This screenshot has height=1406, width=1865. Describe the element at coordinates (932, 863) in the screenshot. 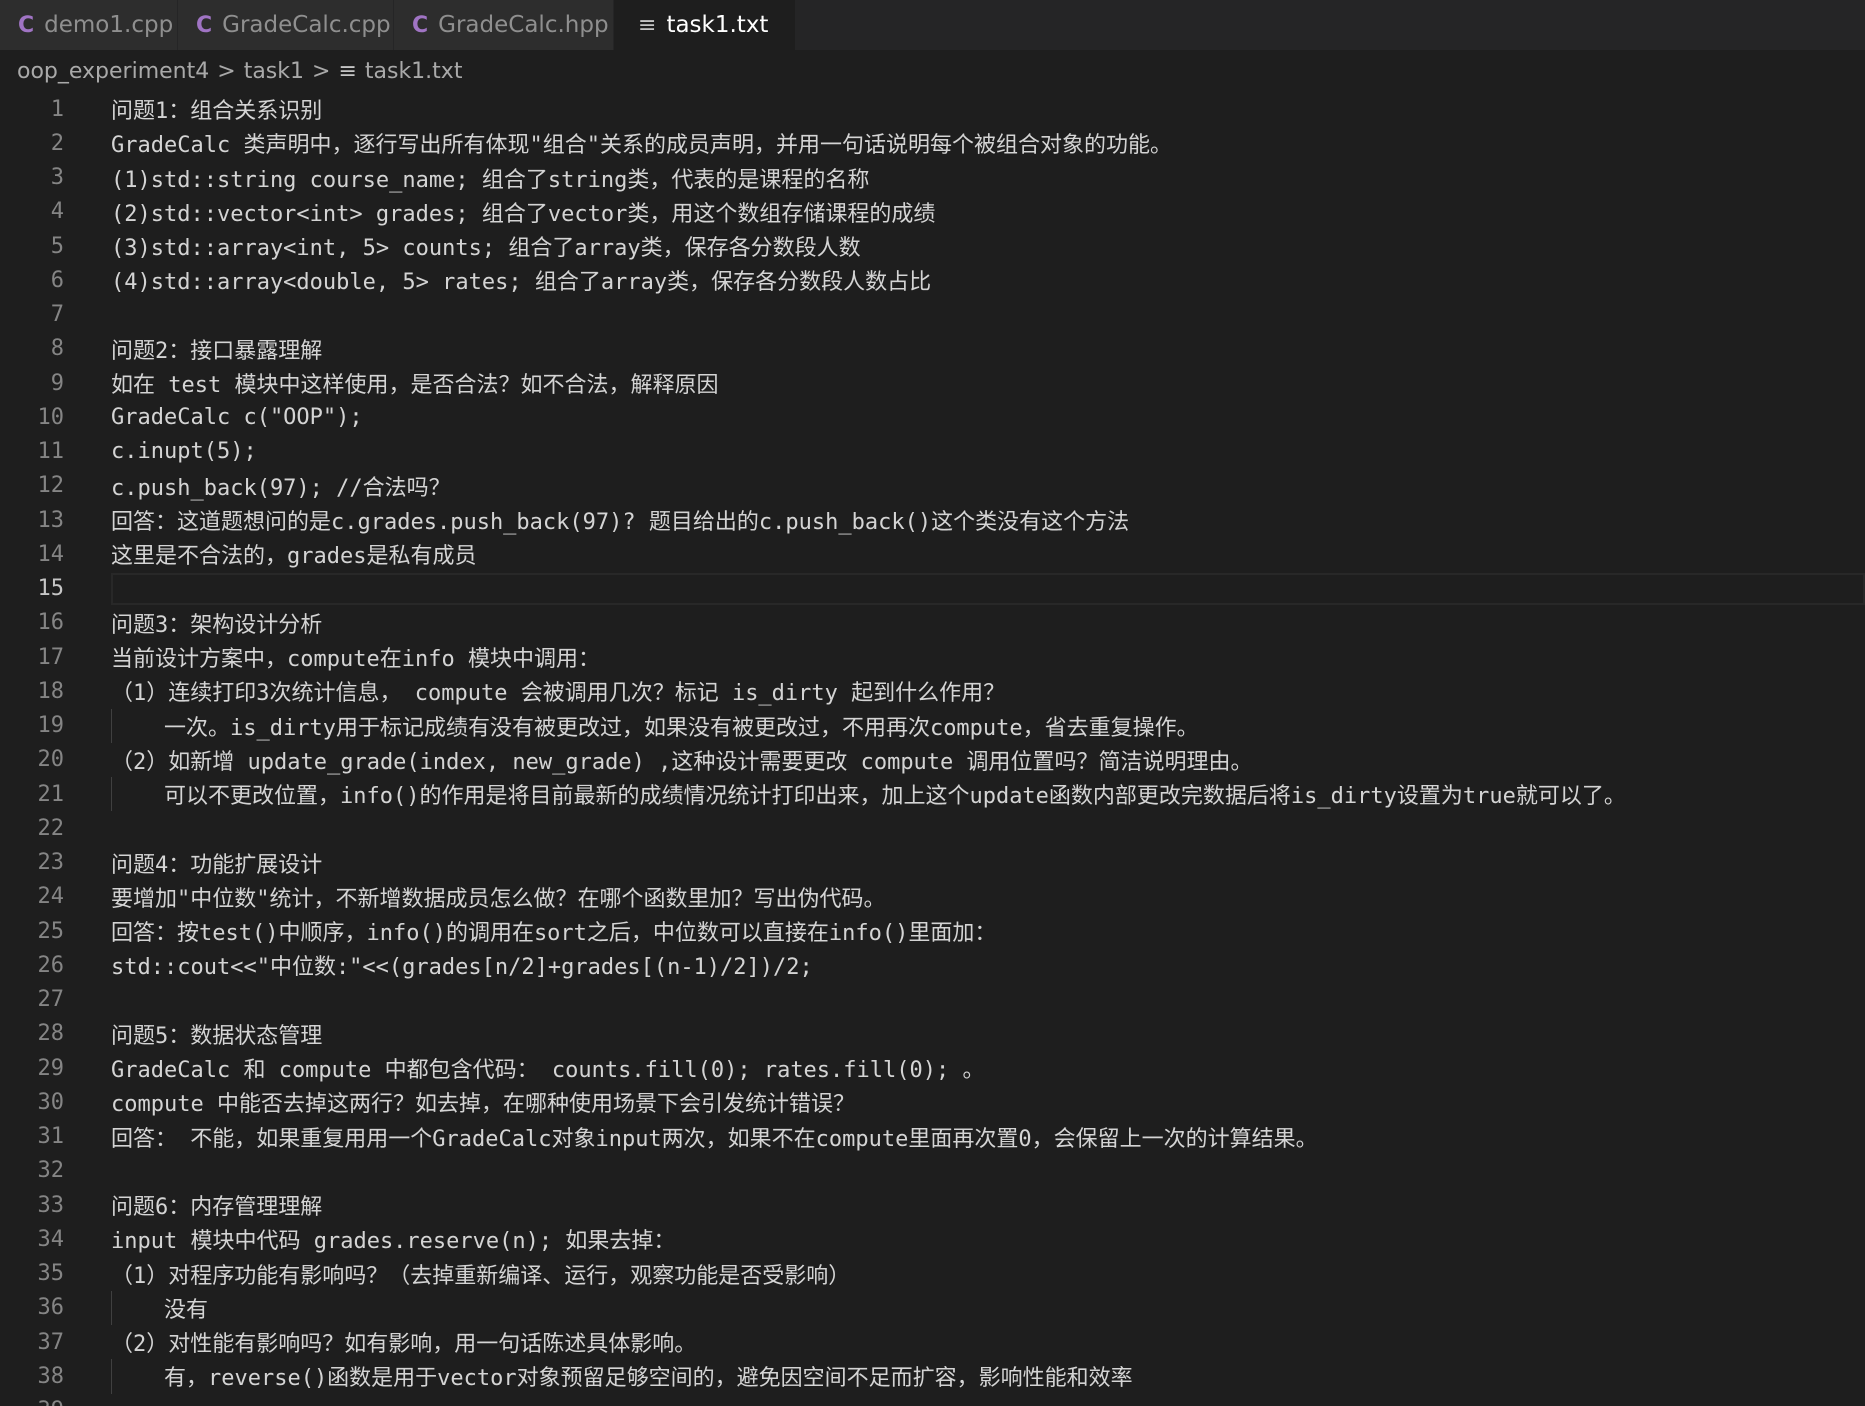

I see `editor-line: 23 问题4：功能扩展设计` at that location.